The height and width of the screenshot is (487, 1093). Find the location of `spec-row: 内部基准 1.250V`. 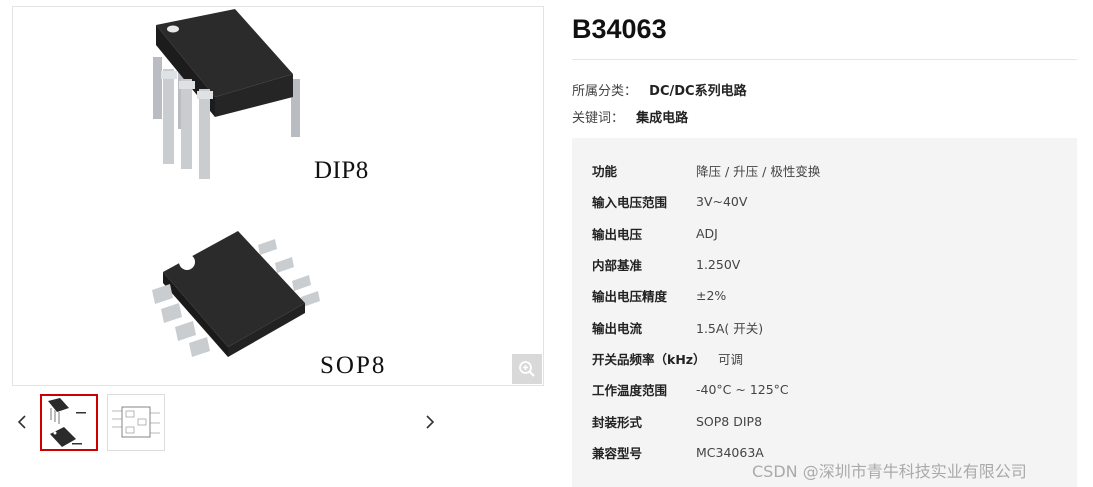

spec-row: 内部基准 1.250V is located at coordinates (666, 264).